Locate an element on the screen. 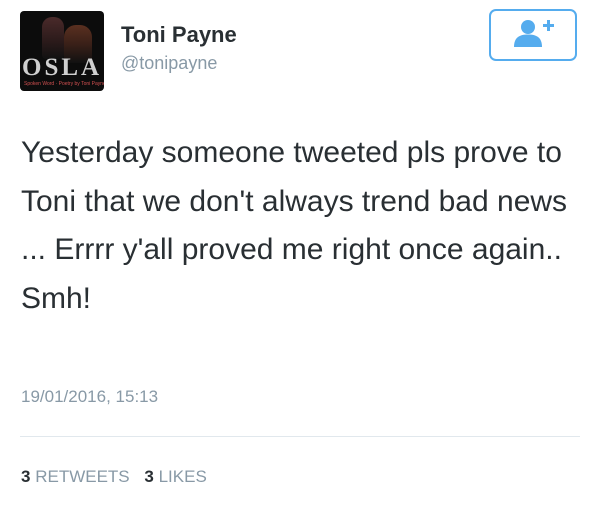  author-handle: @tonipayne is located at coordinates (169, 63).